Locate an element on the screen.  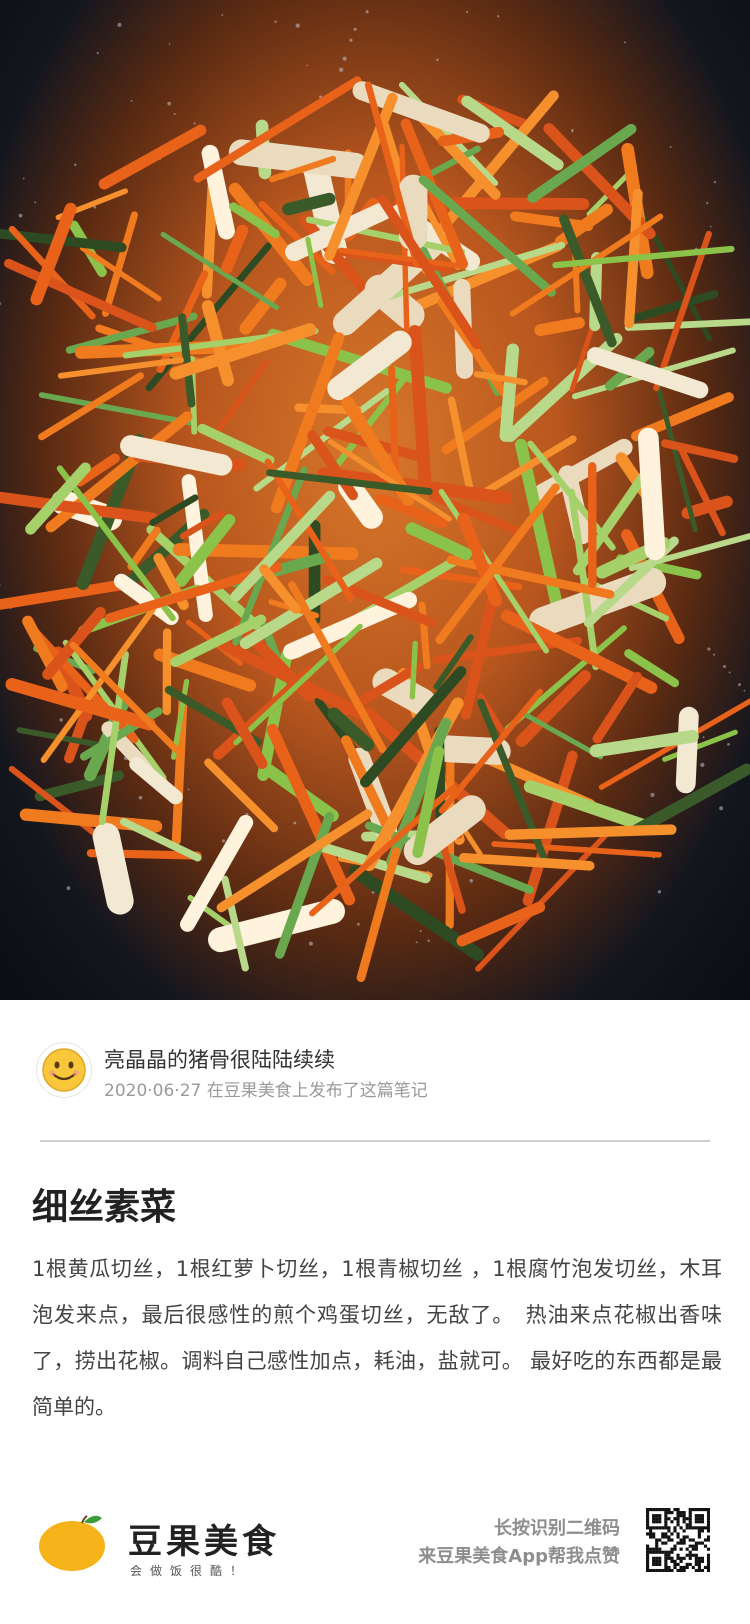
douguo-mango-logo-icon is located at coordinates (72, 1543).